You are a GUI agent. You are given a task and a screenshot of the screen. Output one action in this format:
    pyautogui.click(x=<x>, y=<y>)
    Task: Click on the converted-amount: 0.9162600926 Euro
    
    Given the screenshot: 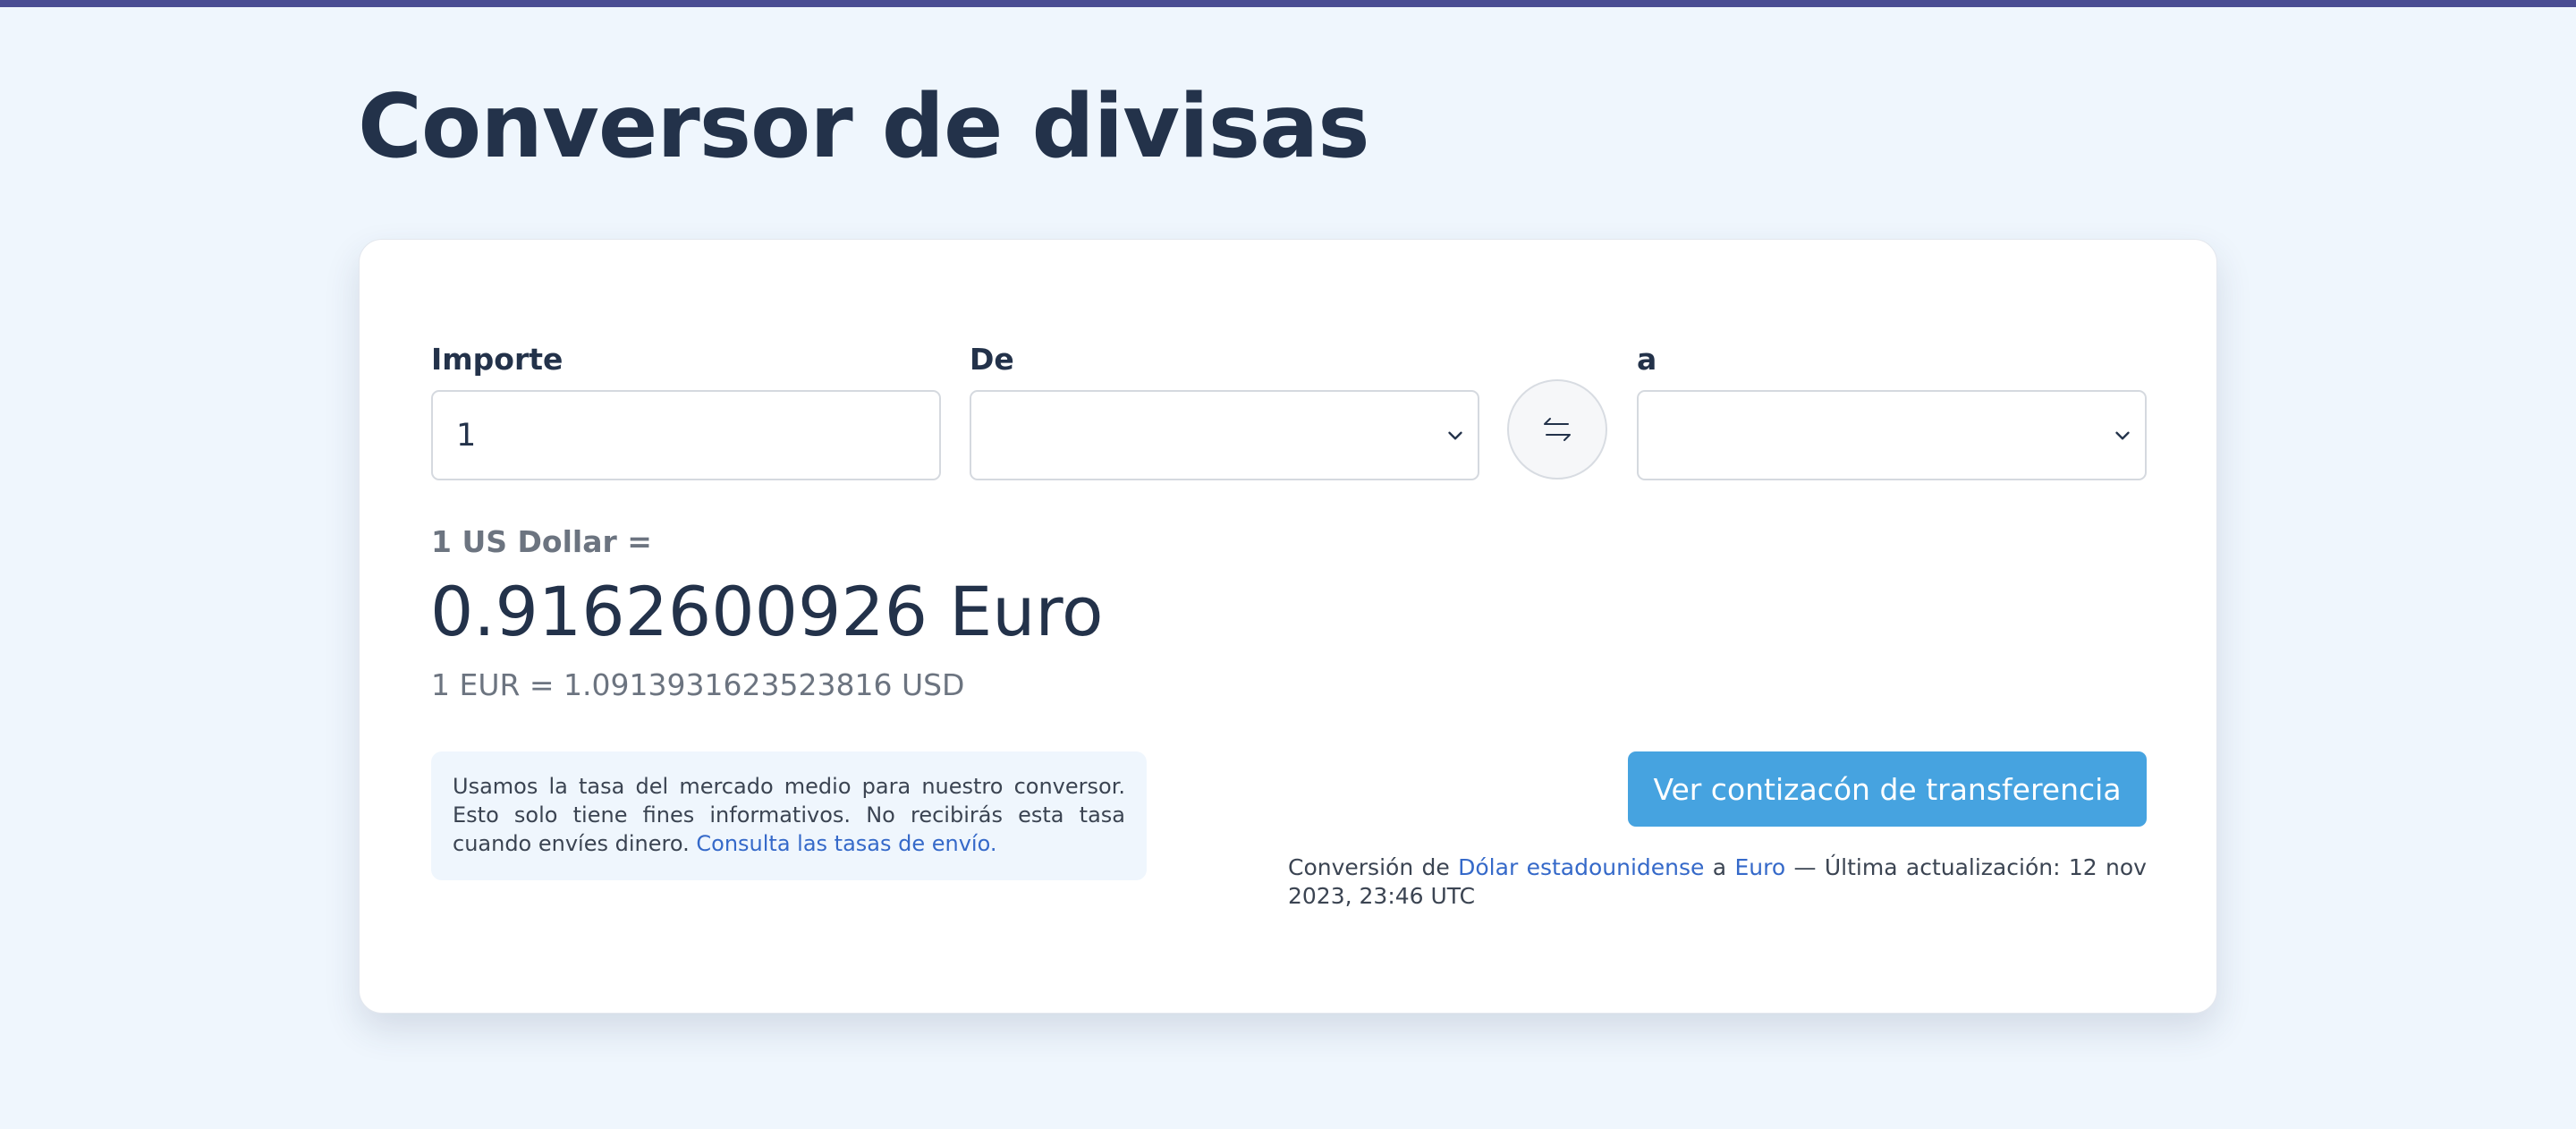 What is the action you would take?
    pyautogui.click(x=767, y=611)
    